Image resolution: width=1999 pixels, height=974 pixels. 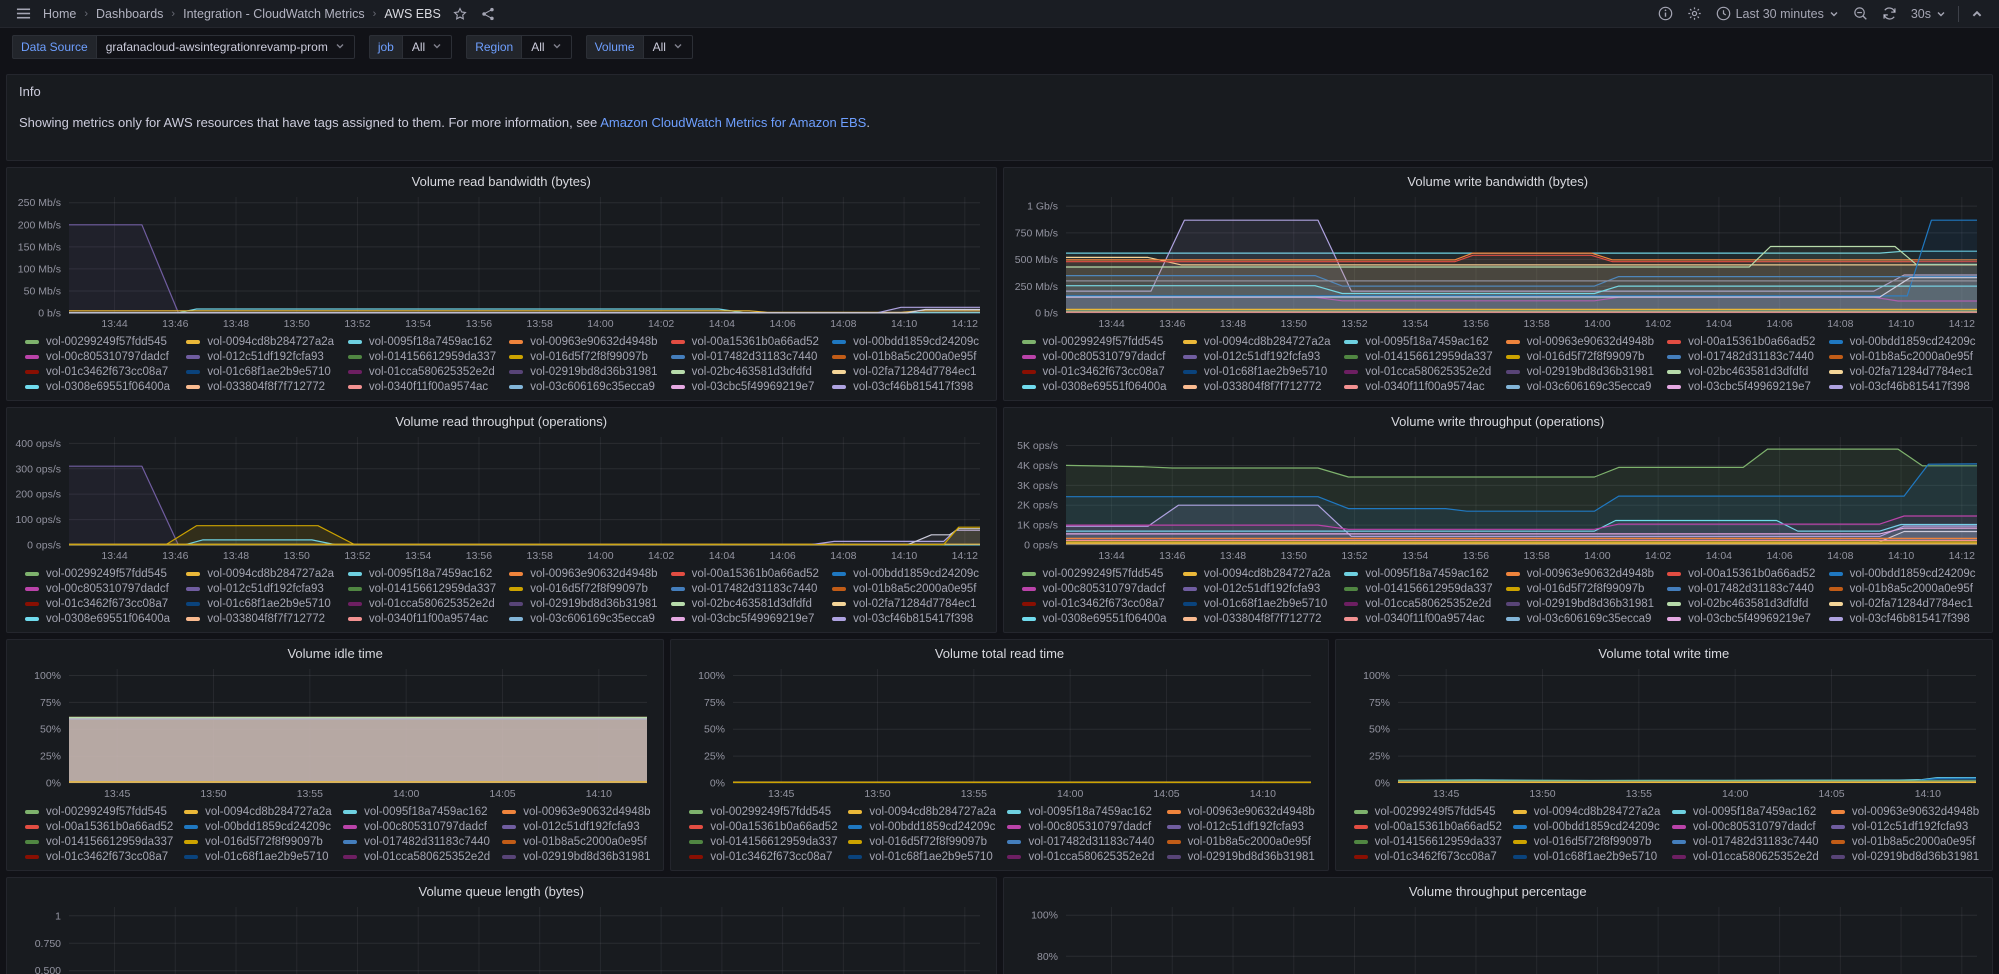 What do you see at coordinates (129, 14) in the screenshot?
I see `breadcrumb-item-dashboards: Dashboards` at bounding box center [129, 14].